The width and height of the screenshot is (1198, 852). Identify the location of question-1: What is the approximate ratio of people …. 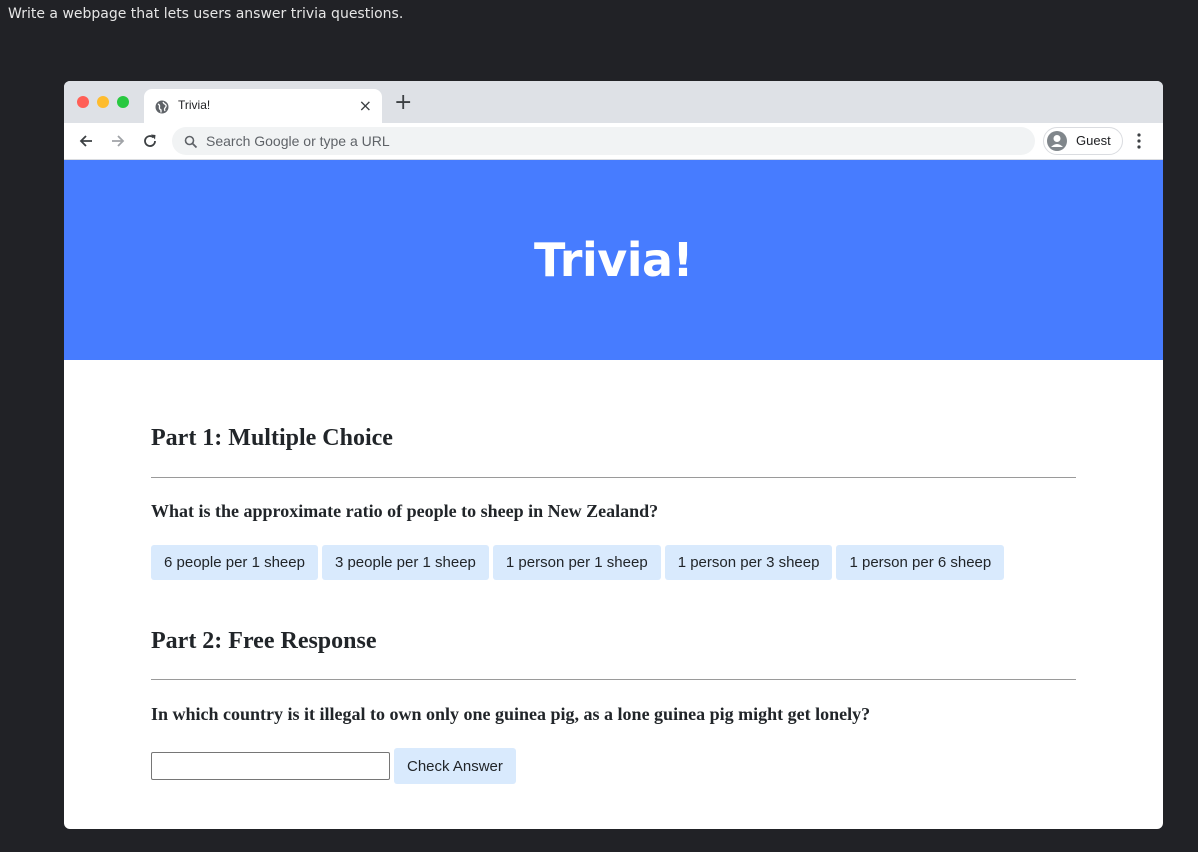
(405, 511).